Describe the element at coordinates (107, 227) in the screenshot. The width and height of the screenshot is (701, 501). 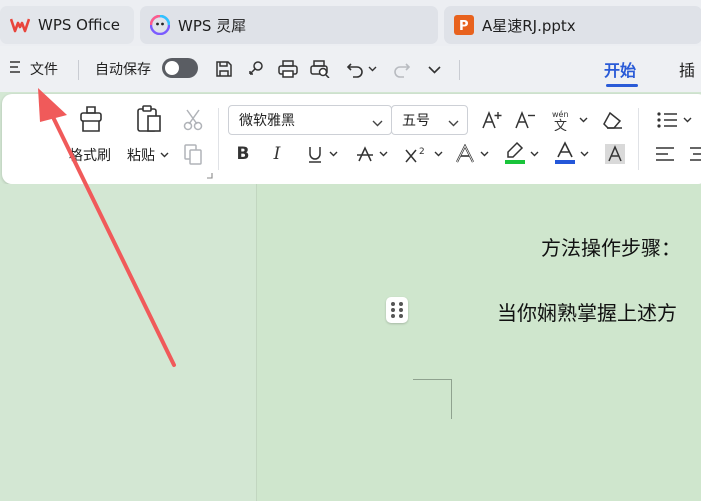
I see `annotation-arrow-icon` at that location.